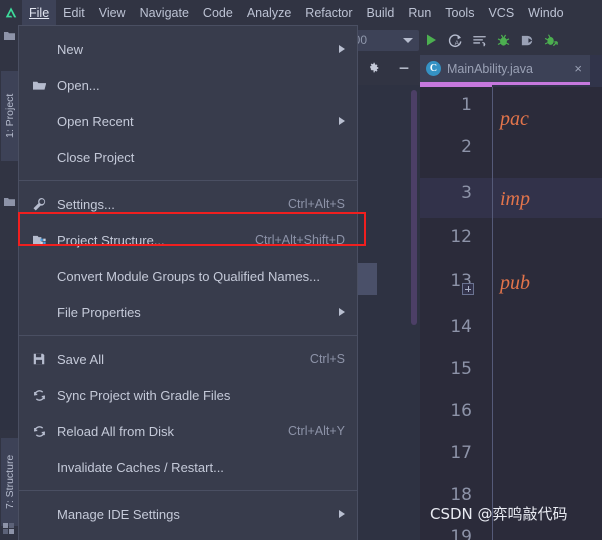  I want to click on menu-item-reload-all-from-disk: Reload All from Disk Ctrl+Alt+Y, so click(188, 431).